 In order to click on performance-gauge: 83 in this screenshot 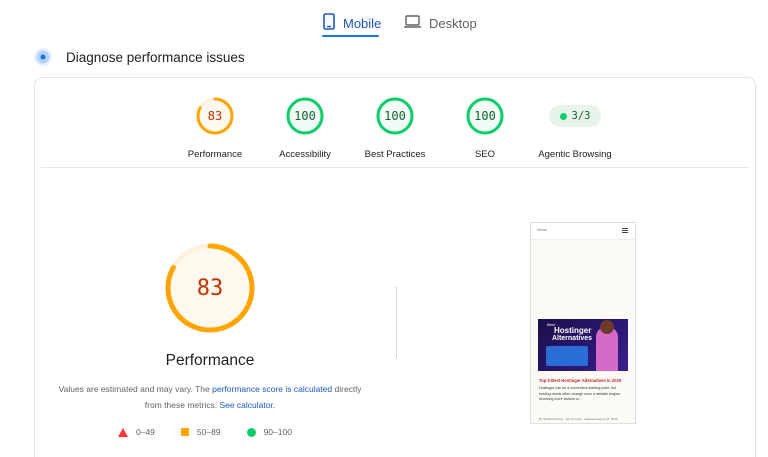, I will do `click(210, 288)`.